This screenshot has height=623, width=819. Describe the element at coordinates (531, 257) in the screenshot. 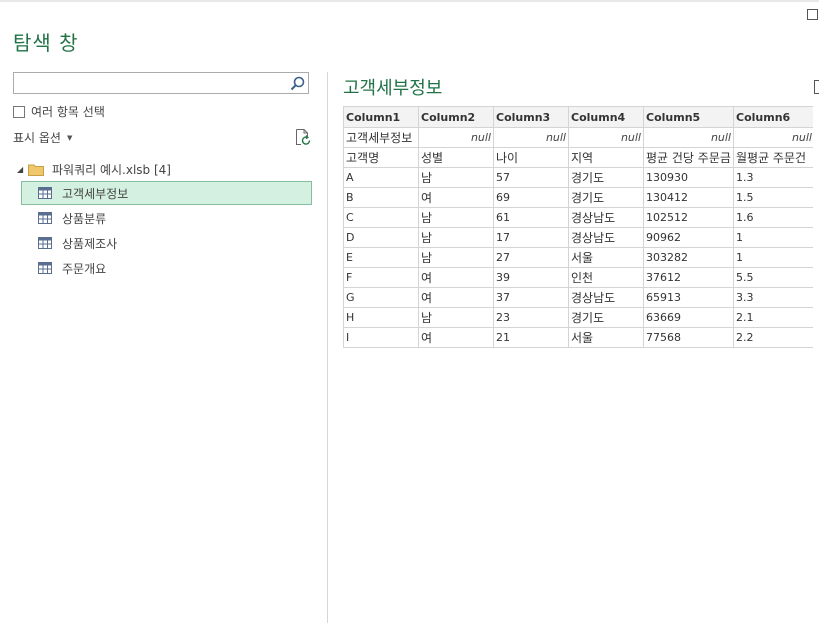

I see `table-cell: 27` at that location.